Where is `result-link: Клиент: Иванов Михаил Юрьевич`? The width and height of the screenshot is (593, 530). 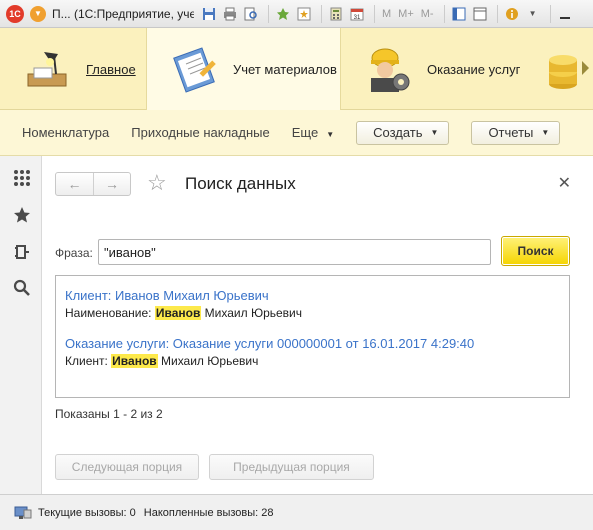 result-link: Клиент: Иванов Михаил Юрьевич is located at coordinates (167, 295).